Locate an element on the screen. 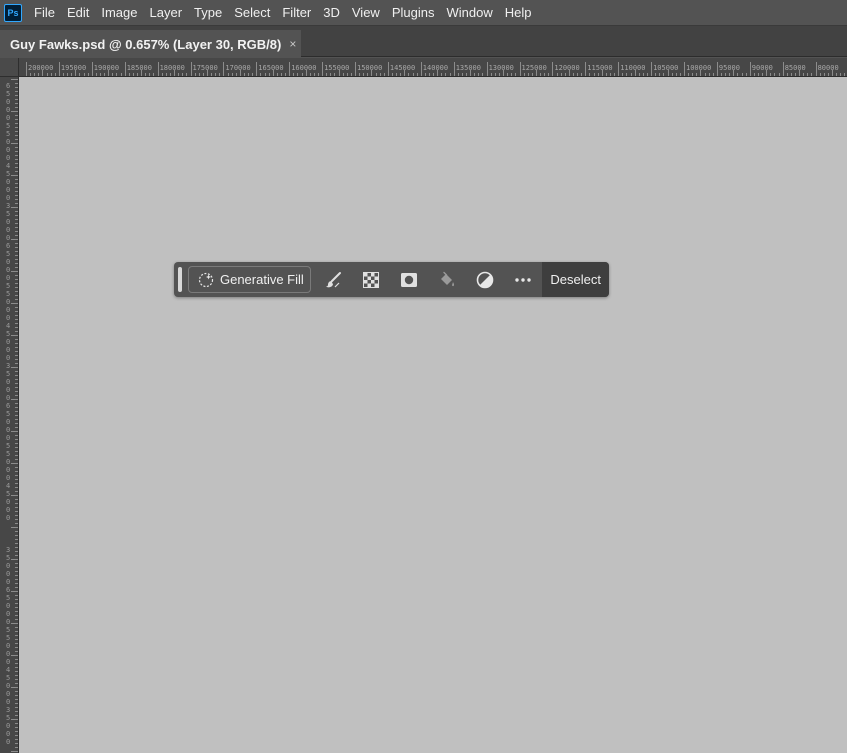  menu-plugins: Plugins is located at coordinates (413, 12).